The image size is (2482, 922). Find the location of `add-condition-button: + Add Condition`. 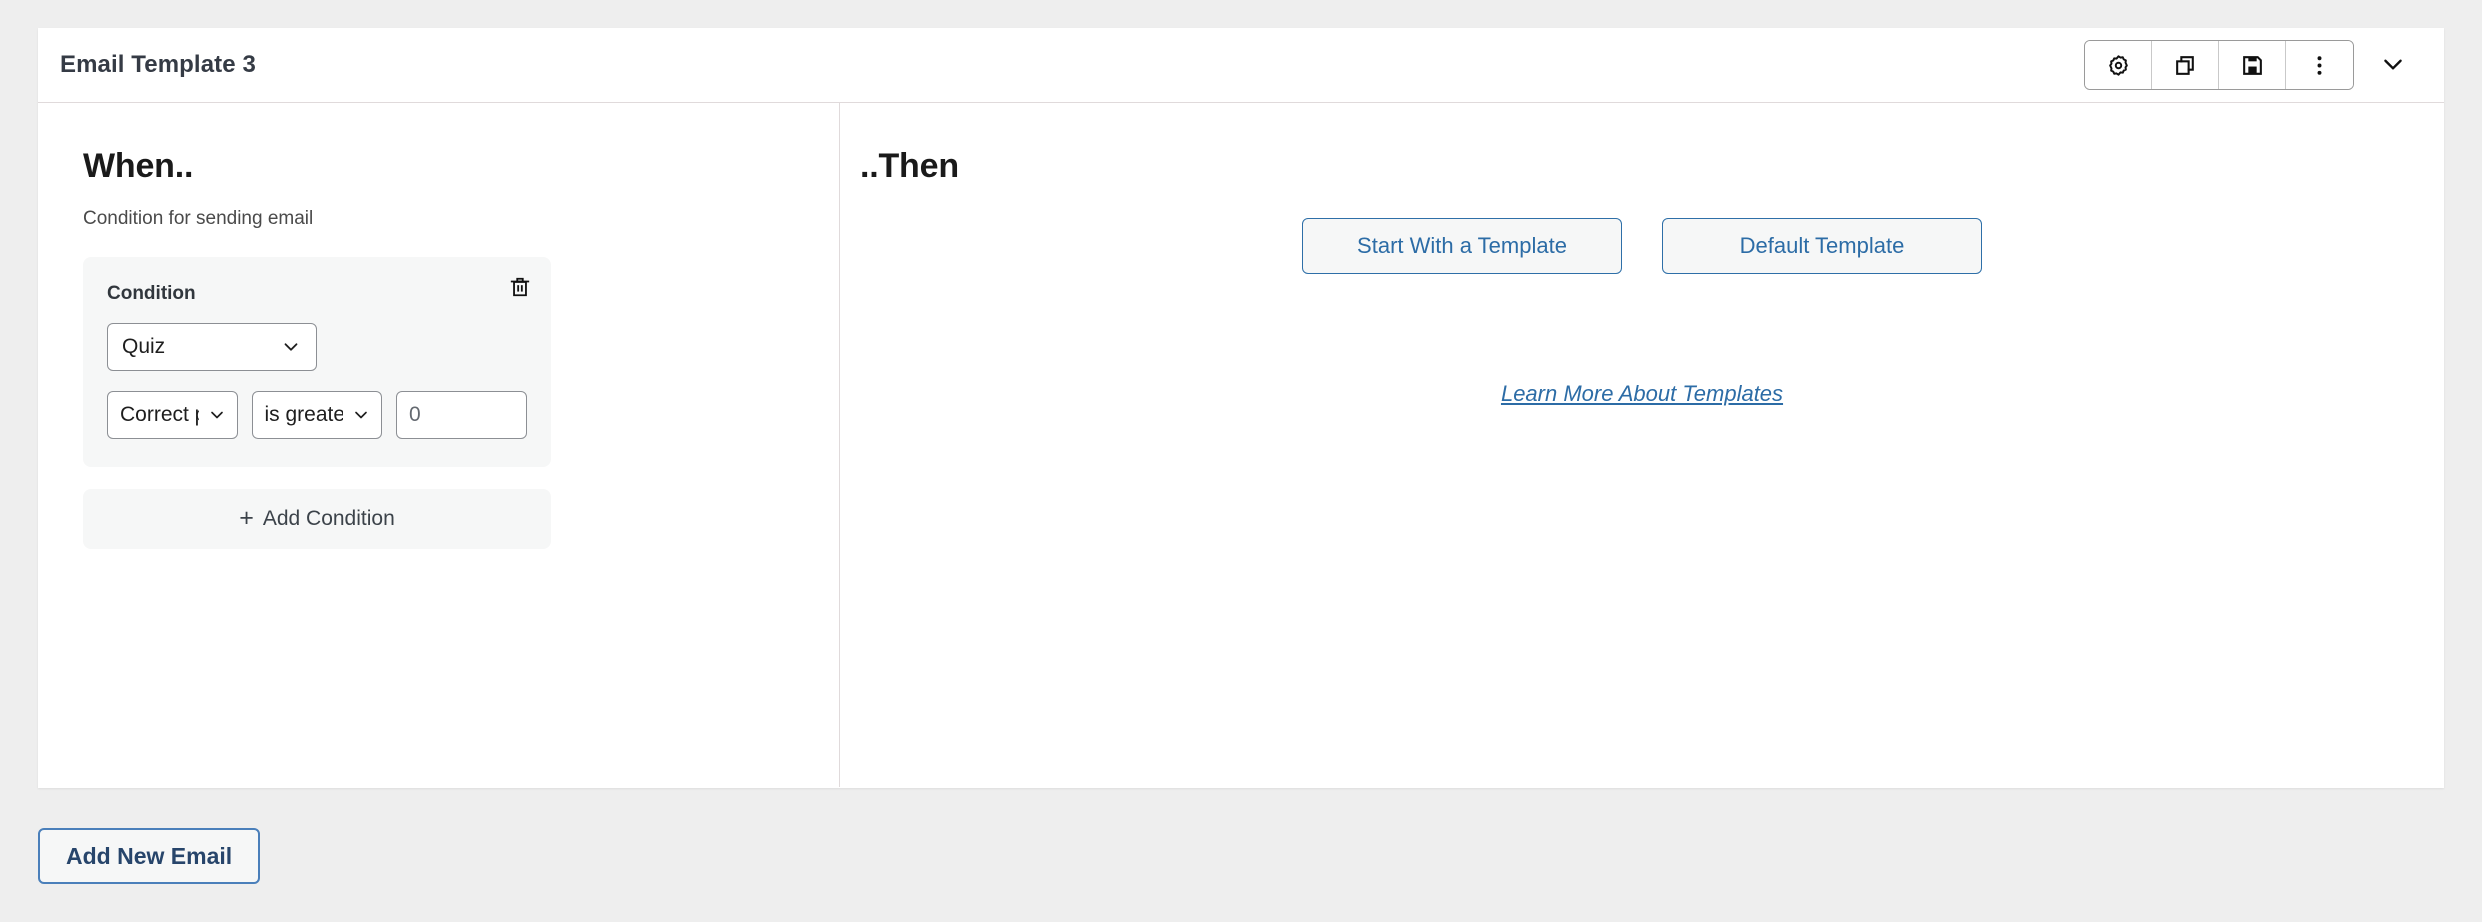

add-condition-button: + Add Condition is located at coordinates (317, 519).